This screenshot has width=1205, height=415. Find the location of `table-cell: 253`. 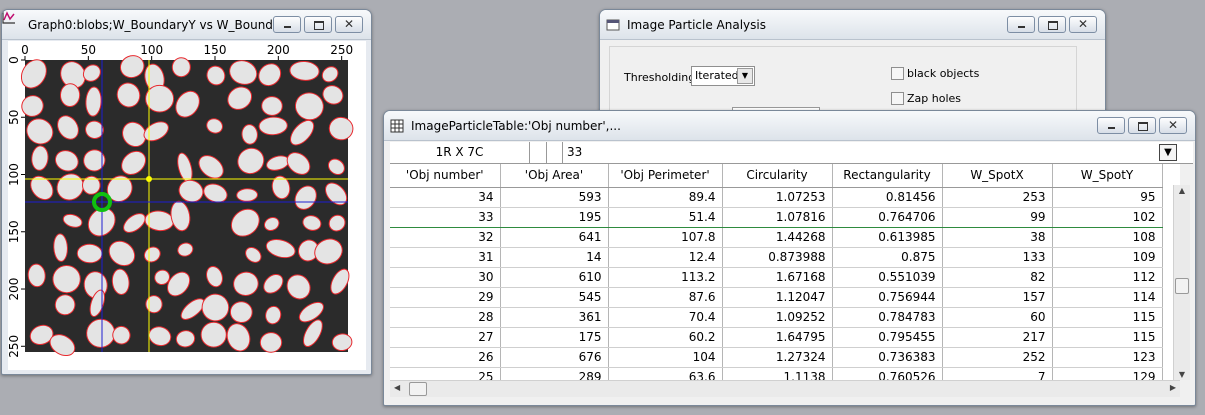

table-cell: 253 is located at coordinates (997, 197).